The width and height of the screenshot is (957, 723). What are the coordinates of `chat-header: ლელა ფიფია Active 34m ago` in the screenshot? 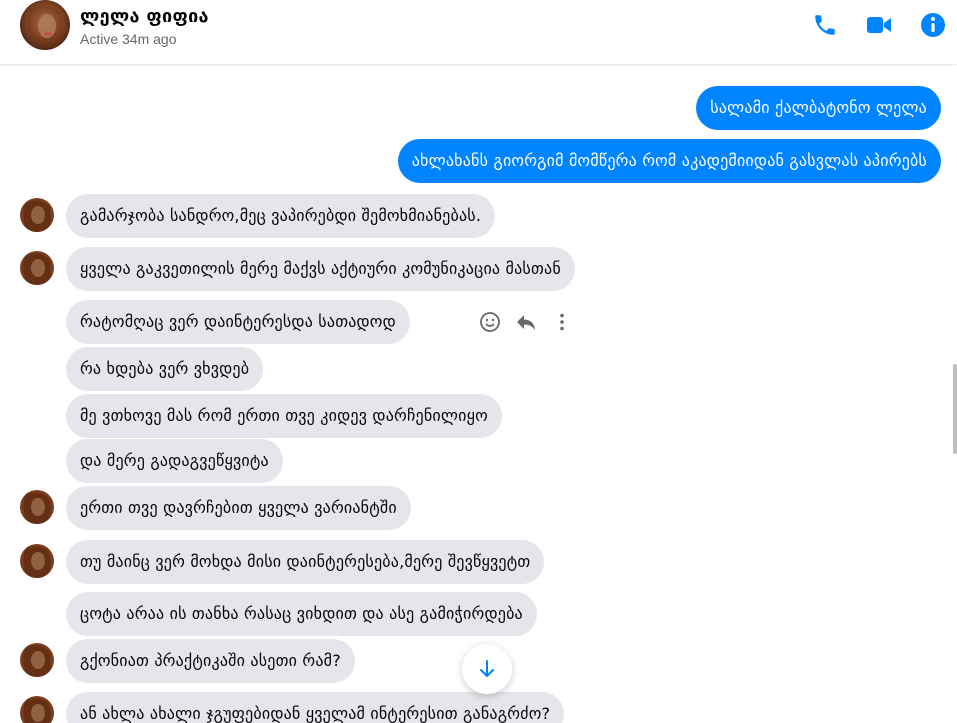 It's located at (478, 32).